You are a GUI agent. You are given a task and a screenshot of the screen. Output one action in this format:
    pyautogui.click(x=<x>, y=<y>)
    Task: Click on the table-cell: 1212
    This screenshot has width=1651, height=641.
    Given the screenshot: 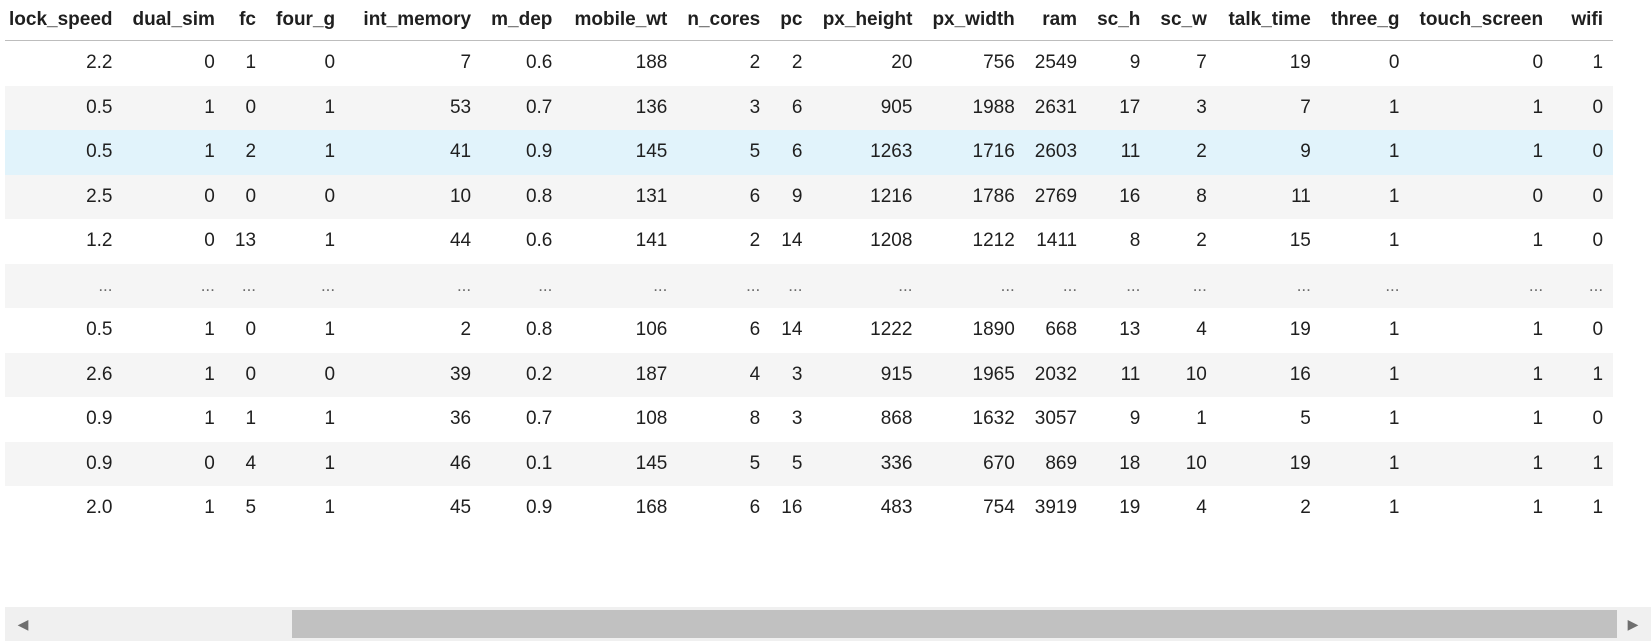 What is the action you would take?
    pyautogui.click(x=993, y=241)
    